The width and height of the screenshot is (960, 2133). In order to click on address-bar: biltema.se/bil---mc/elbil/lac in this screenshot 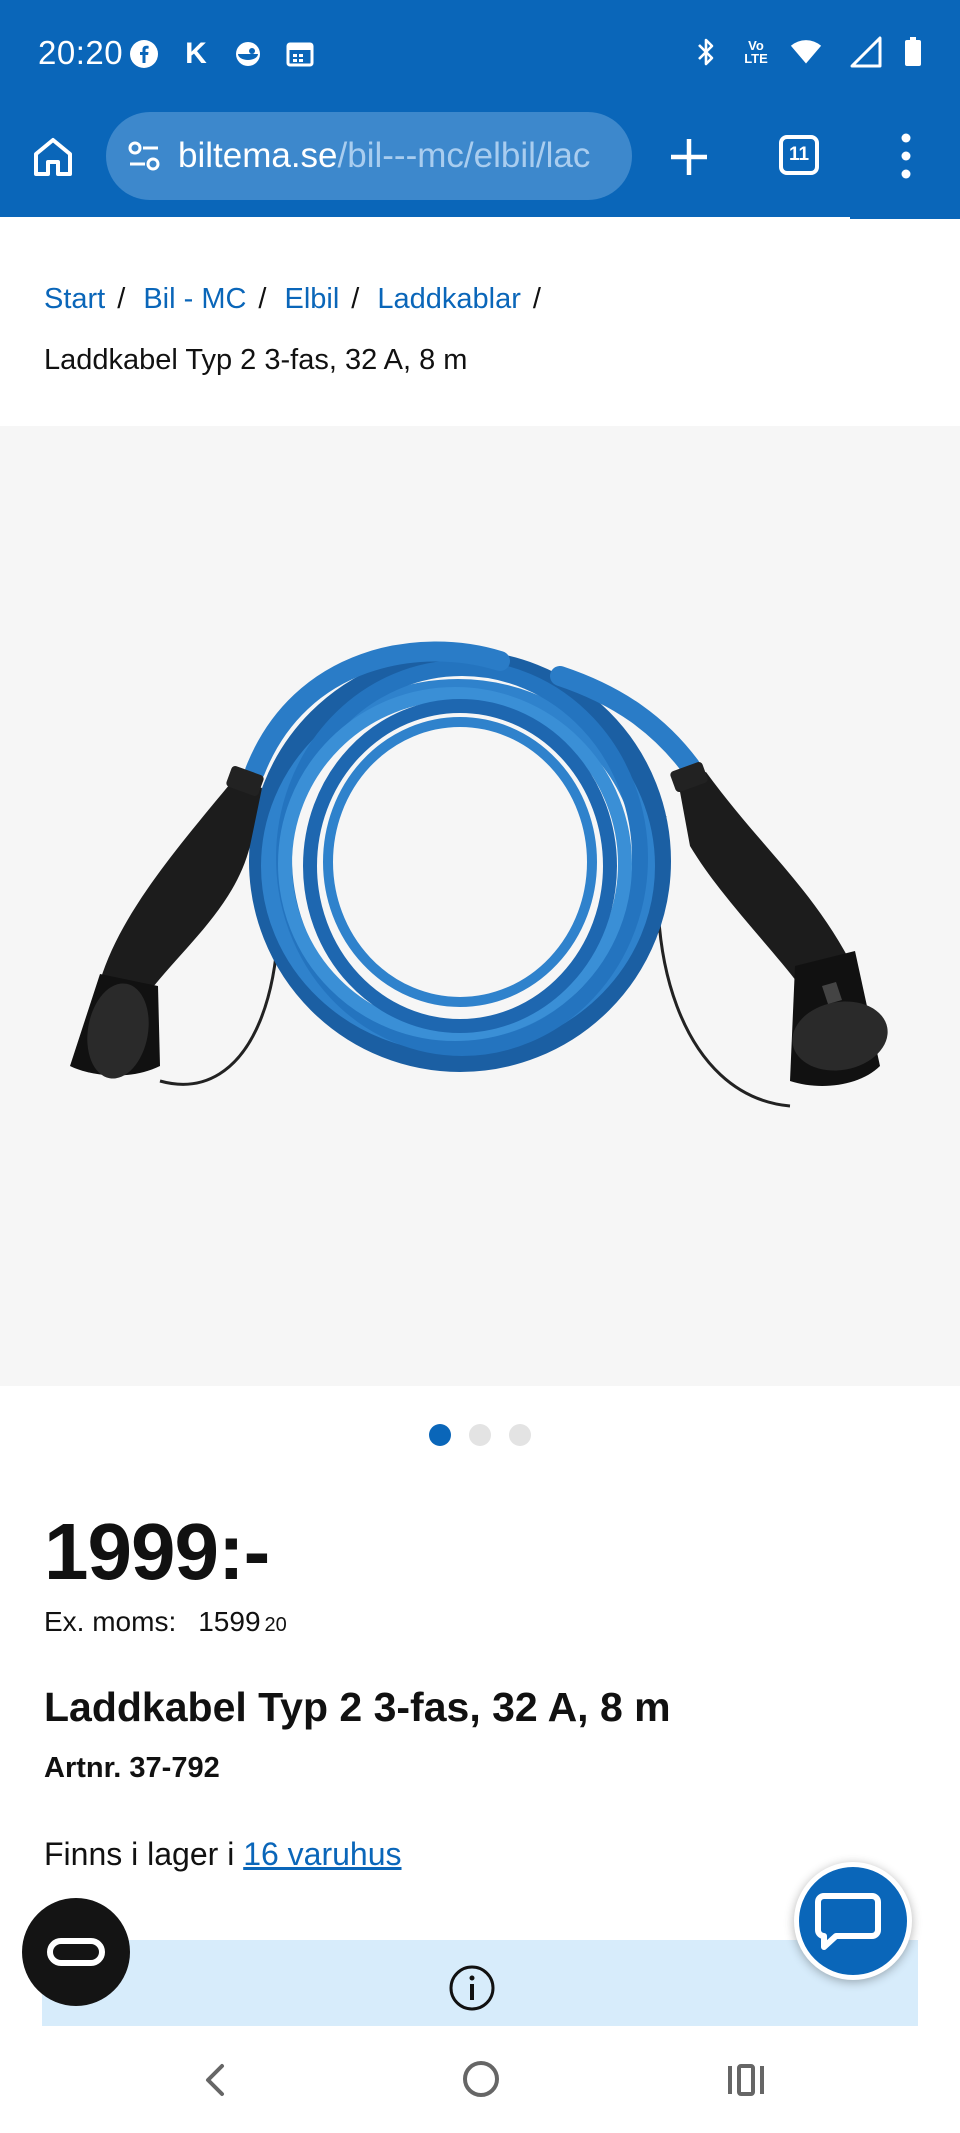, I will do `click(369, 156)`.